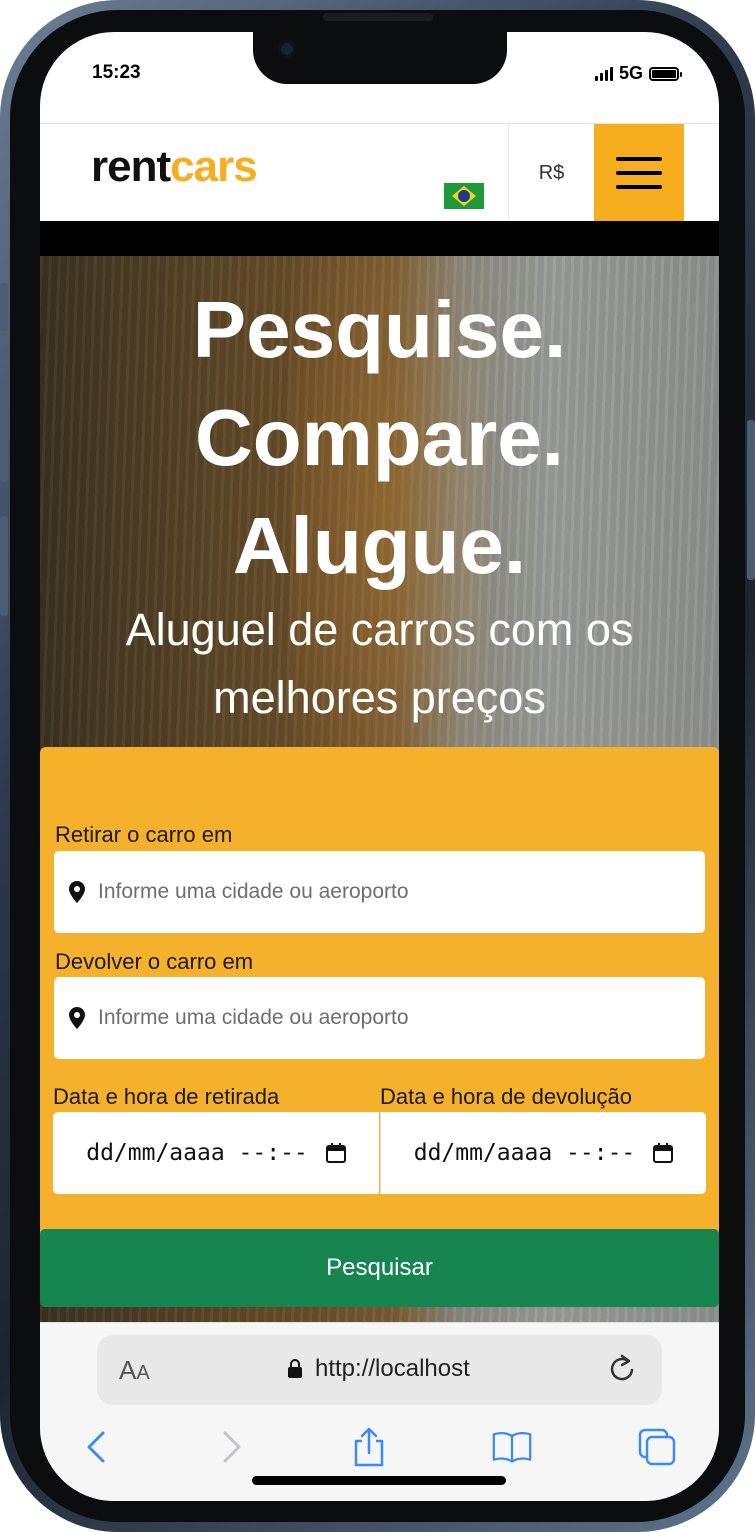 The image size is (755, 1532). Describe the element at coordinates (506, 1096) in the screenshot. I see `dropoff-datetime-label: Data e hora de devolução` at that location.